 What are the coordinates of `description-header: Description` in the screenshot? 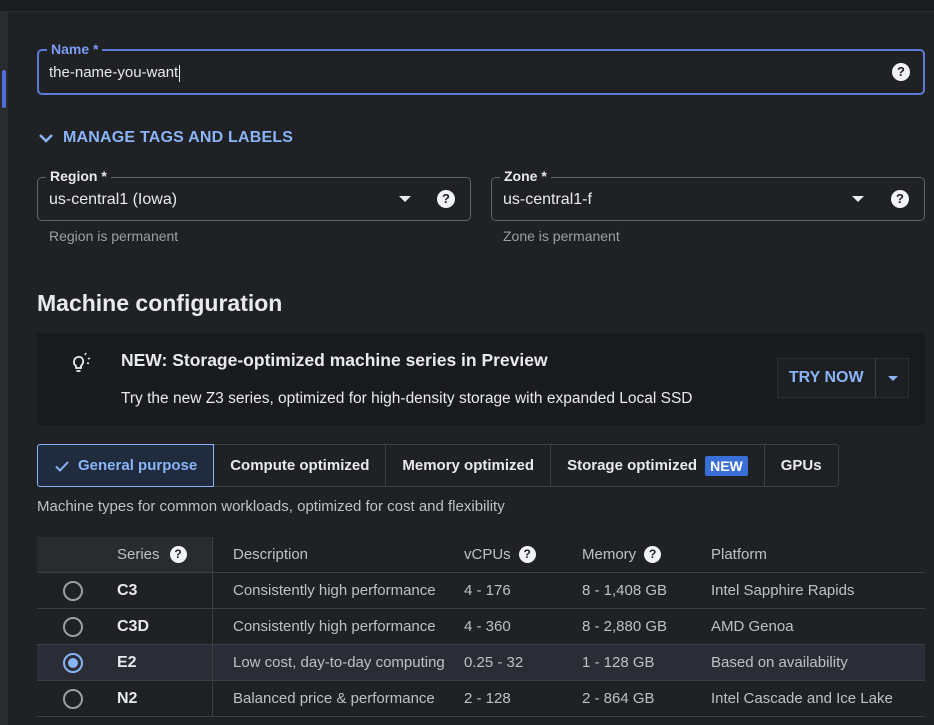 It's located at (271, 554).